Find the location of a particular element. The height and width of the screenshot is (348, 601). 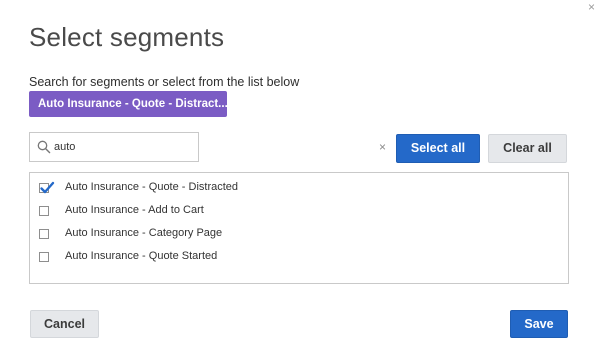

clear-all-button: Clear all is located at coordinates (527, 148).